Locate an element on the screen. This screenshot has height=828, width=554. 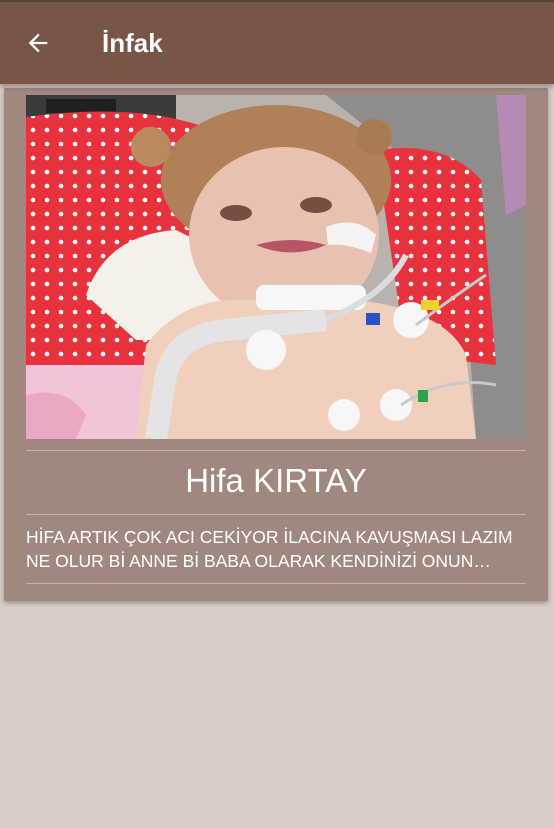
app-bar: İnfak is located at coordinates (277, 42).